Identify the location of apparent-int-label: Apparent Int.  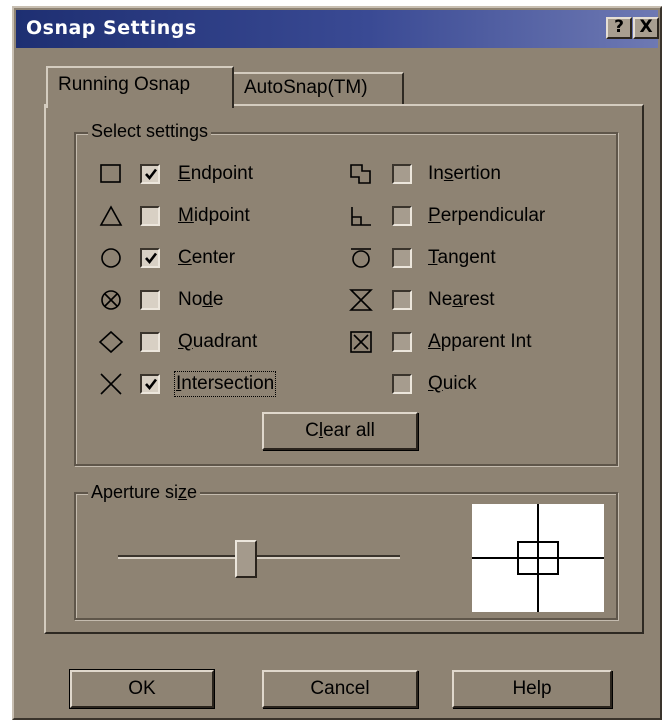
(480, 341).